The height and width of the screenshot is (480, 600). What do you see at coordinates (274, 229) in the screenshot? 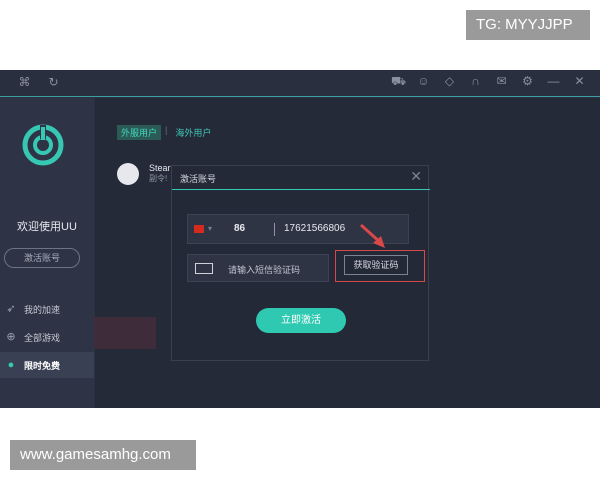
I see `divider` at bounding box center [274, 229].